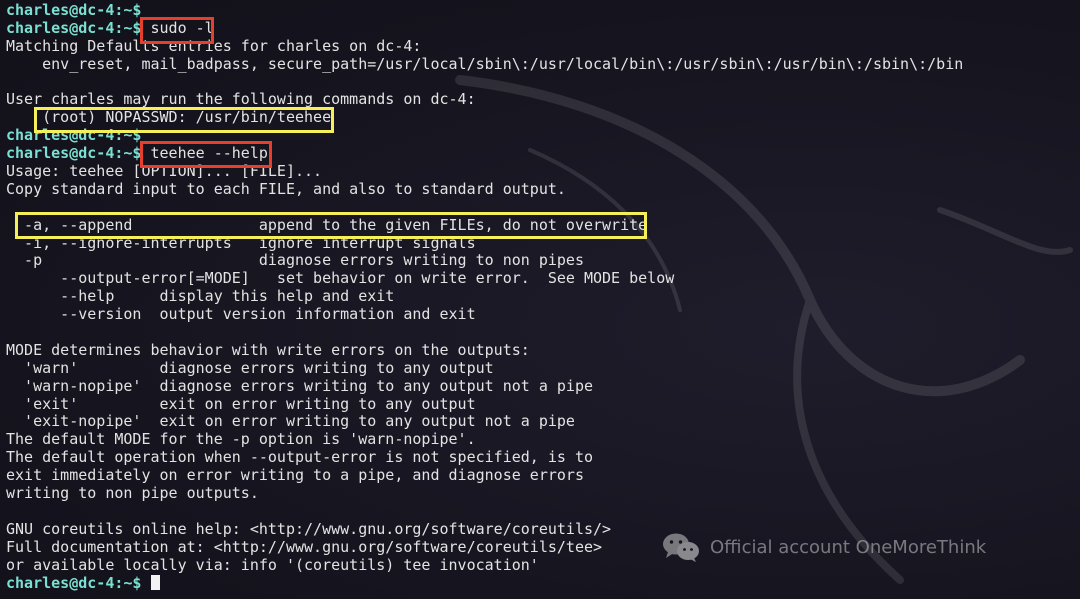 This screenshot has height=599, width=1080. What do you see at coordinates (484, 117) in the screenshot?
I see `output-line: (root) NOPASSWD: /usr/bin/teehee` at bounding box center [484, 117].